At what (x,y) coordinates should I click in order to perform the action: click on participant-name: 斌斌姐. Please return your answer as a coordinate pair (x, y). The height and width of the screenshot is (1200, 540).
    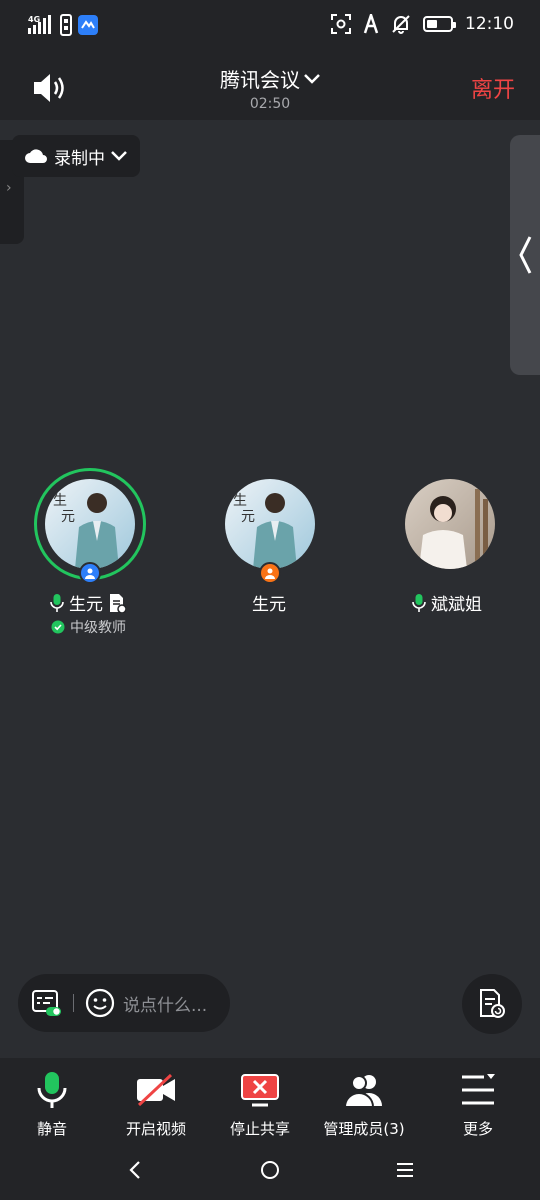
    Looking at the image, I should click on (456, 605).